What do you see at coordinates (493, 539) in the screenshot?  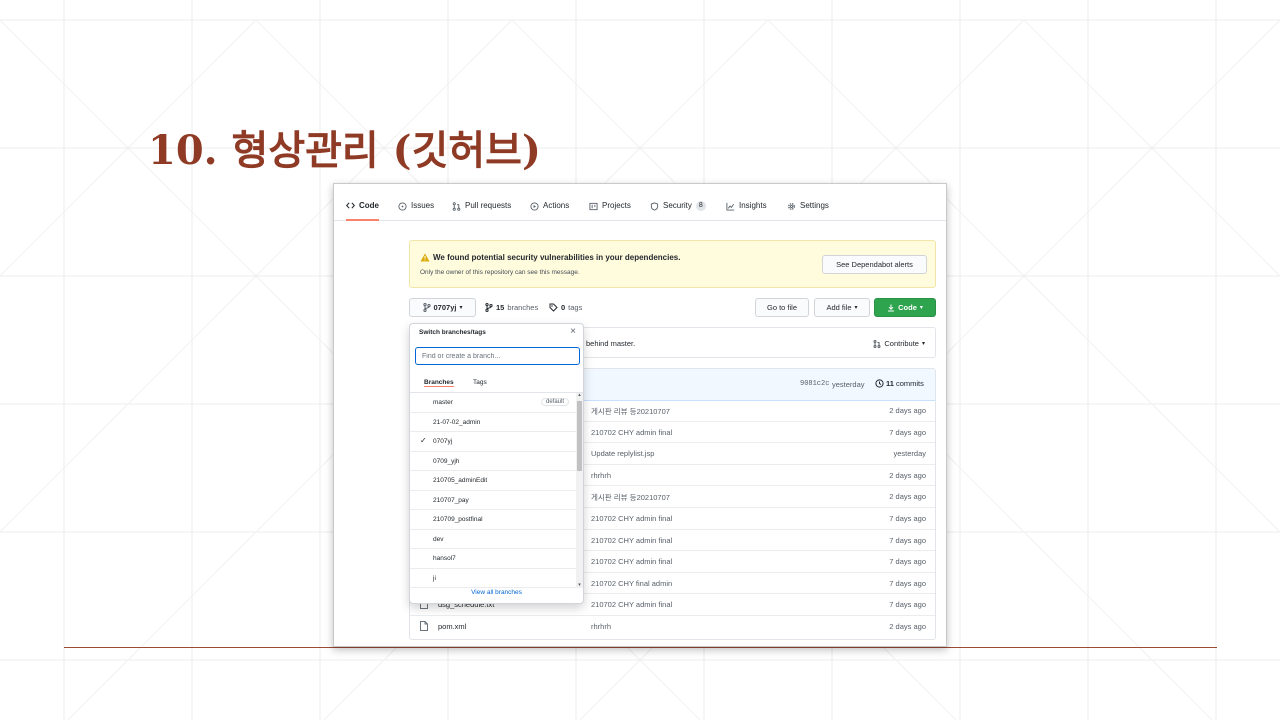 I see `branch-item: dev` at bounding box center [493, 539].